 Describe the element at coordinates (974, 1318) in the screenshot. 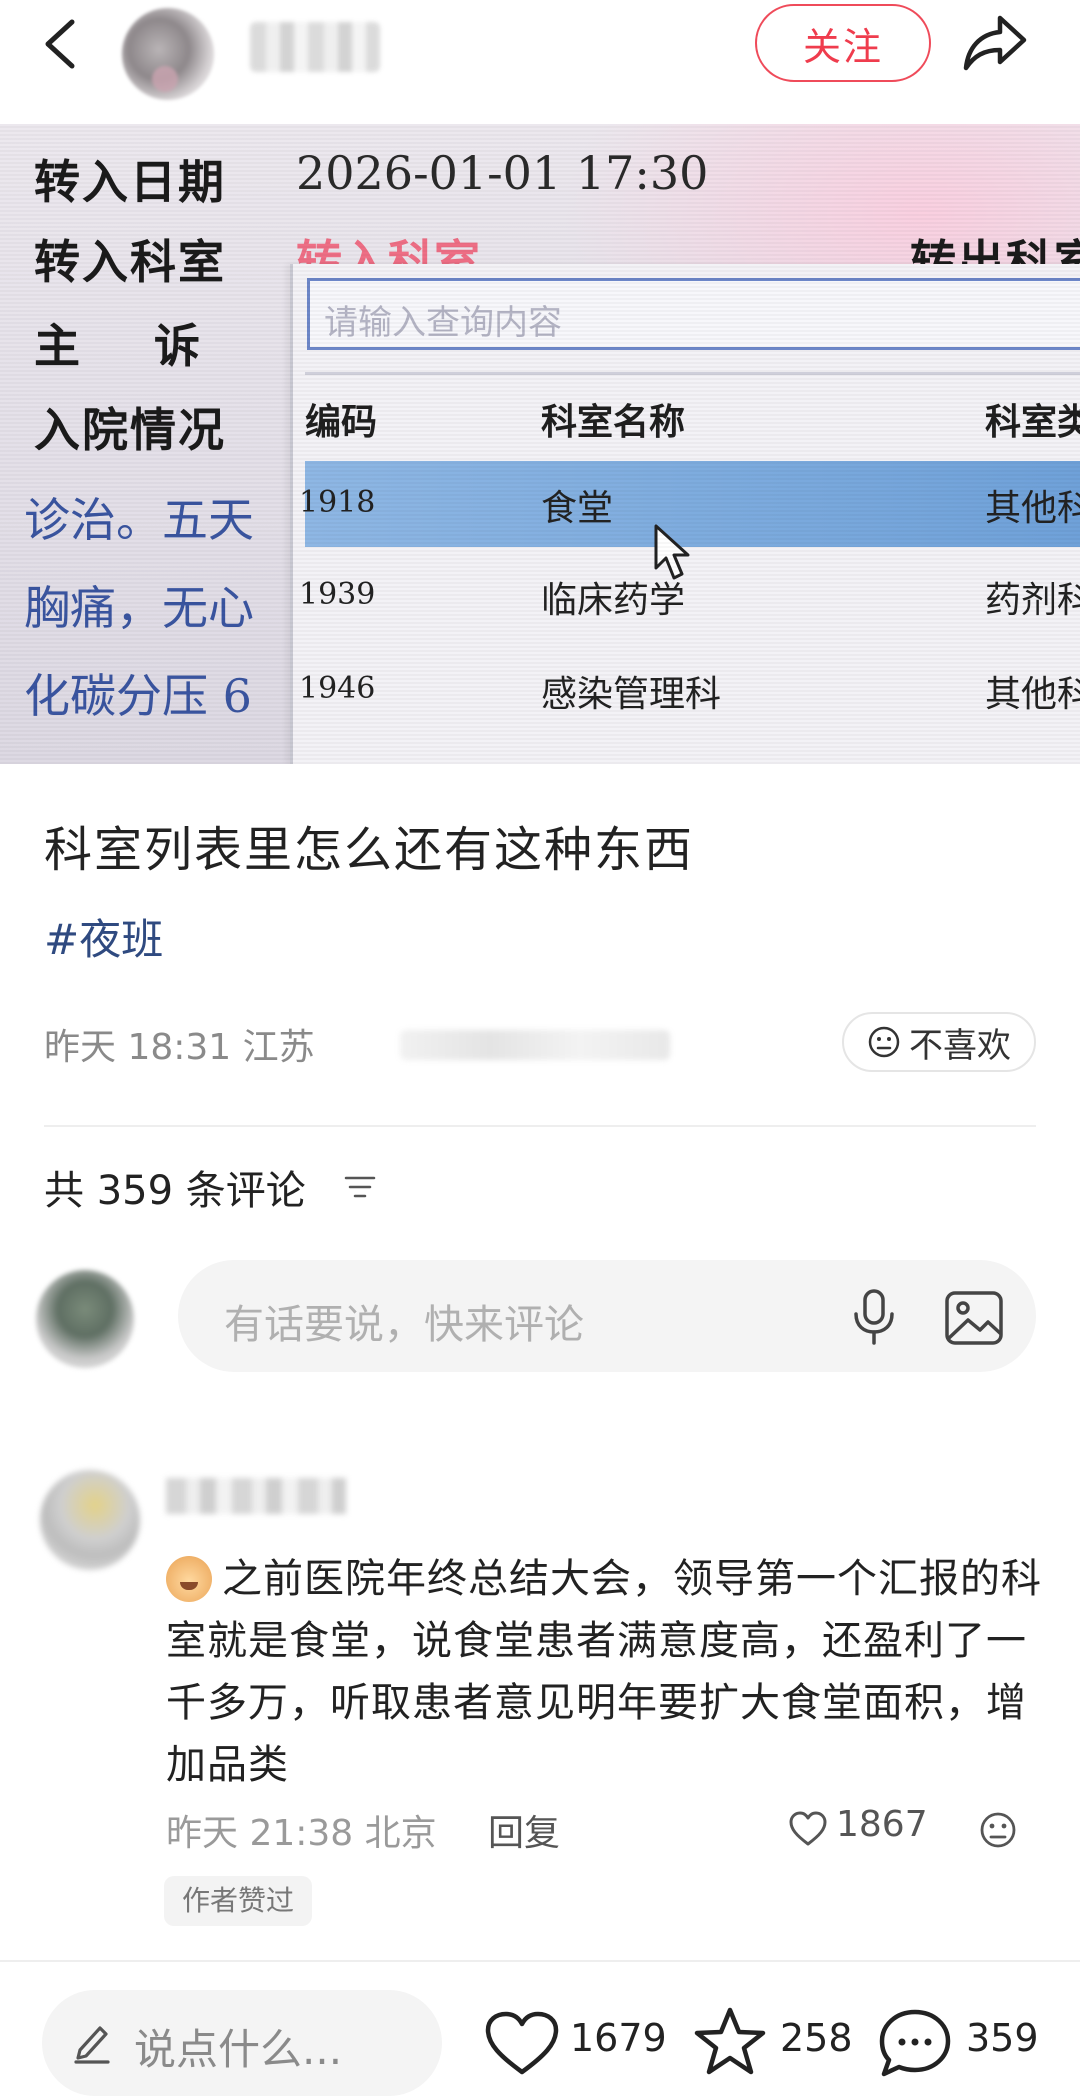

I see `image-icon` at that location.